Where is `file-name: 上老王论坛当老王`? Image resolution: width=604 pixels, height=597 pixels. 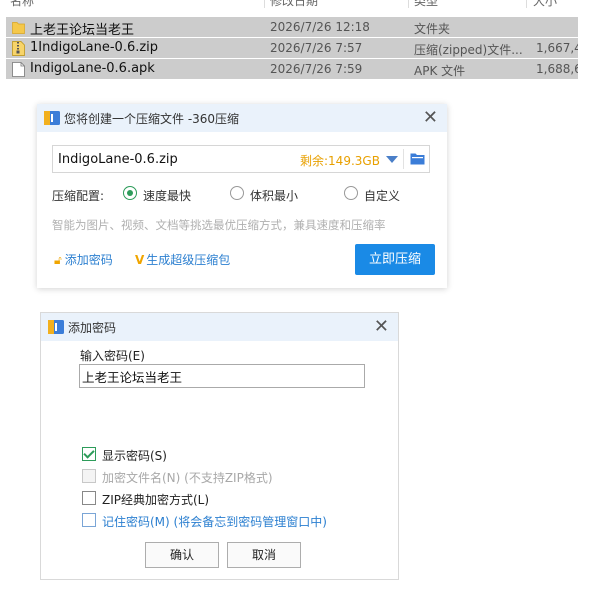
file-name: 上老王论坛当老王 is located at coordinates (82, 30).